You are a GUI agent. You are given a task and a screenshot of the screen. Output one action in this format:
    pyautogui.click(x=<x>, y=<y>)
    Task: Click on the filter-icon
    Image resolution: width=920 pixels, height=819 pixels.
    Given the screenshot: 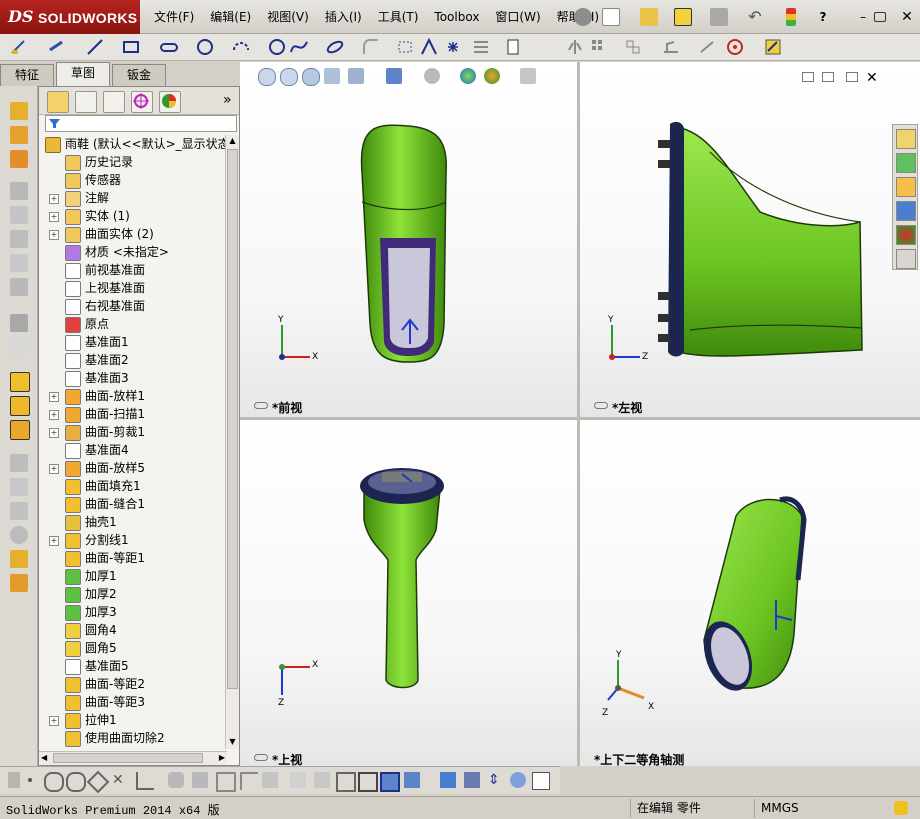 What is the action you would take?
    pyautogui.click(x=54, y=123)
    